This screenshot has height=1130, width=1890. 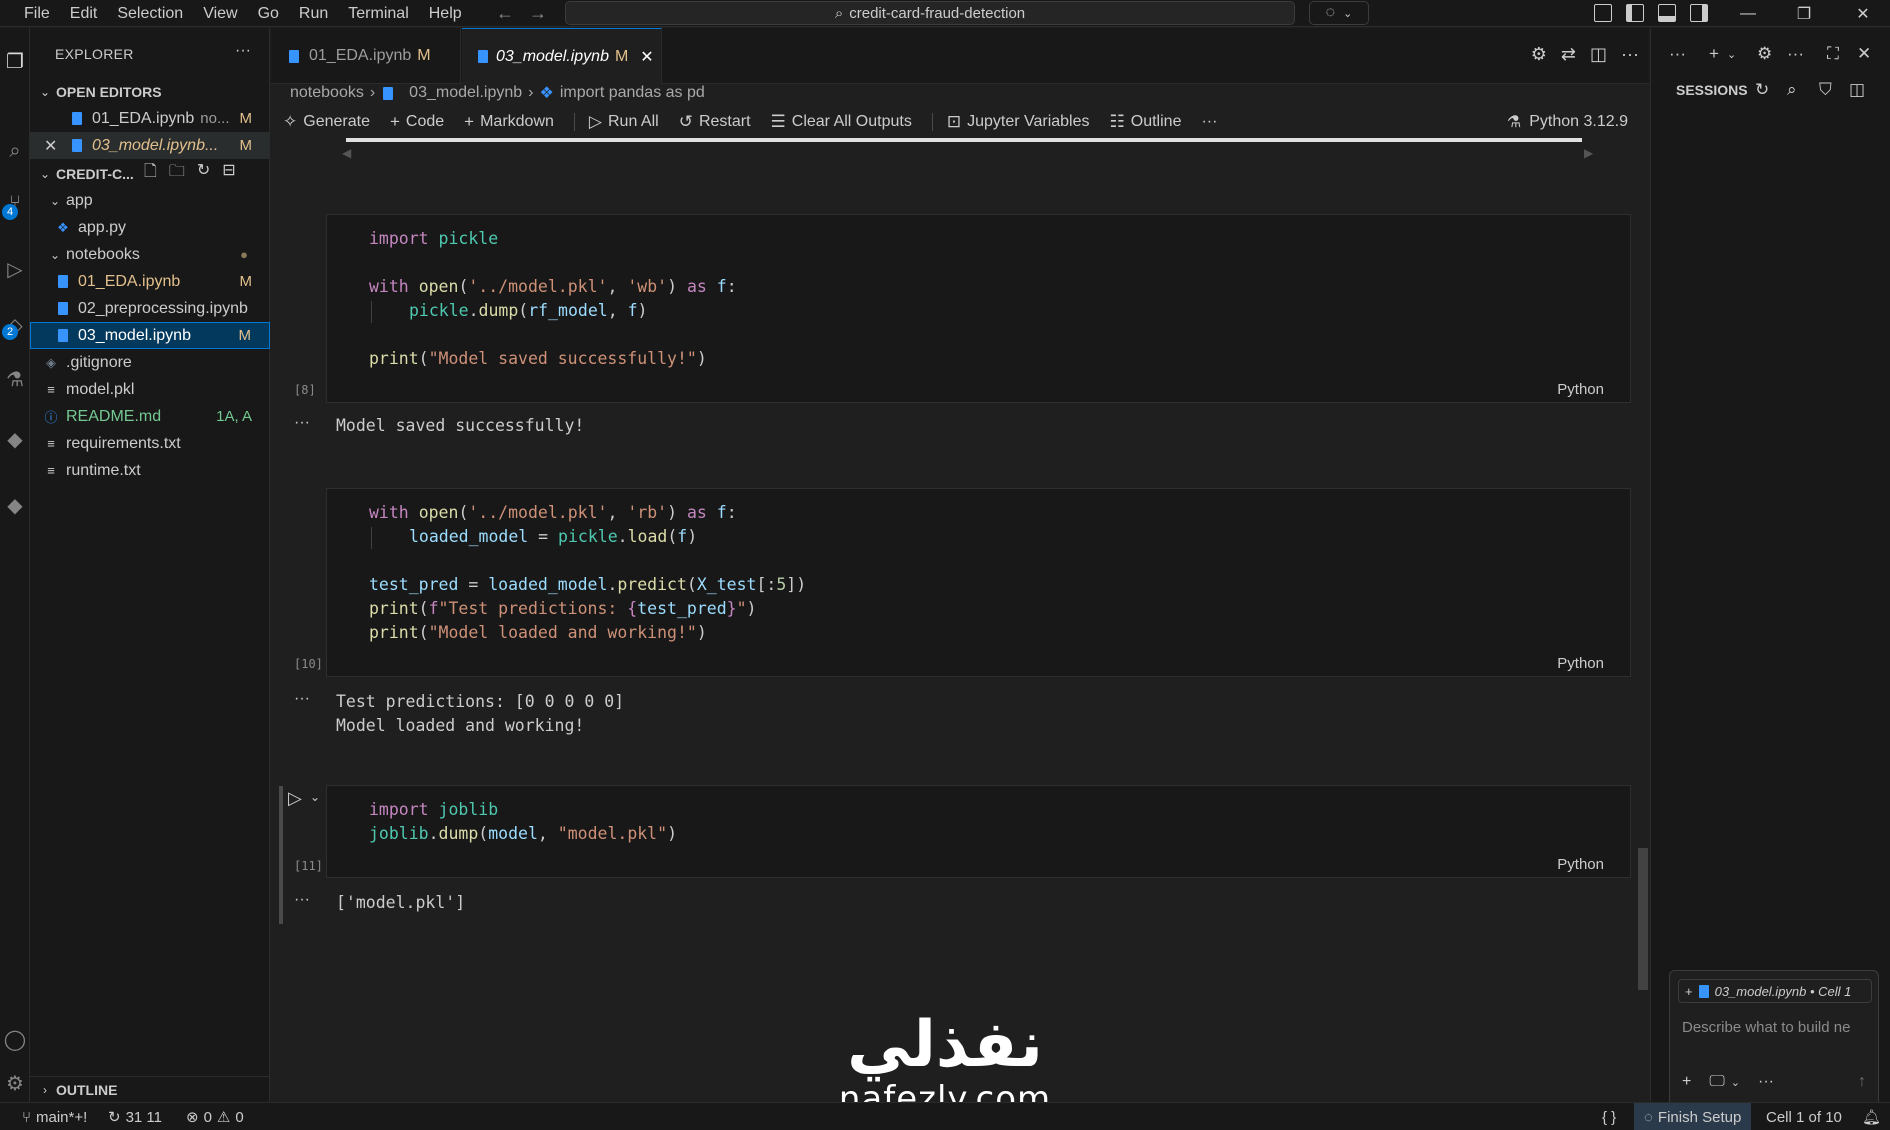 What do you see at coordinates (964, 140) in the screenshot?
I see `horizontal-scrollbar` at bounding box center [964, 140].